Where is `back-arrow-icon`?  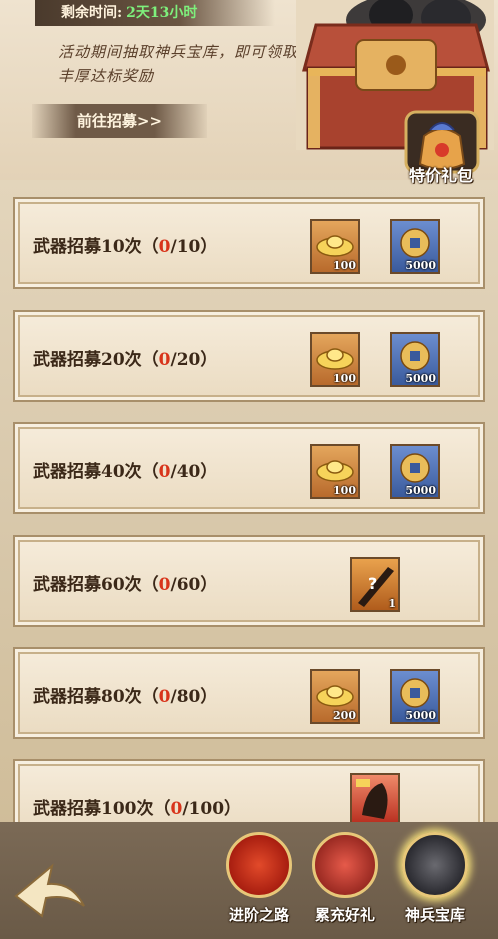
back-arrow-icon is located at coordinates (50, 891).